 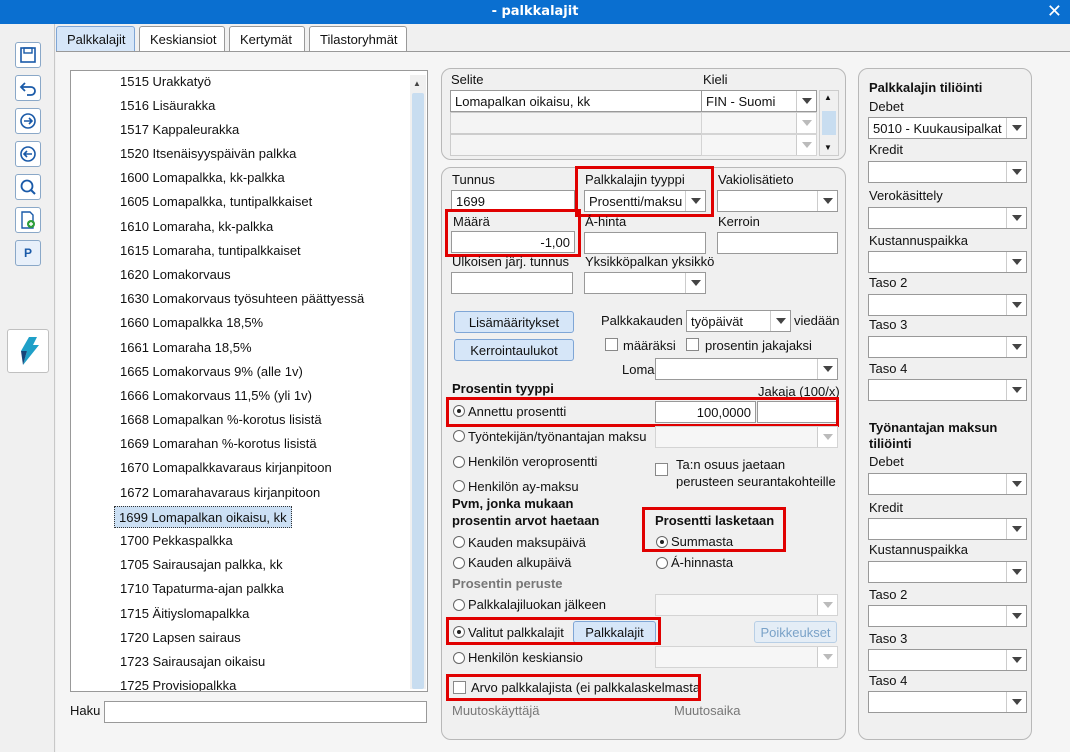 I want to click on summasta-radio, so click(x=662, y=542).